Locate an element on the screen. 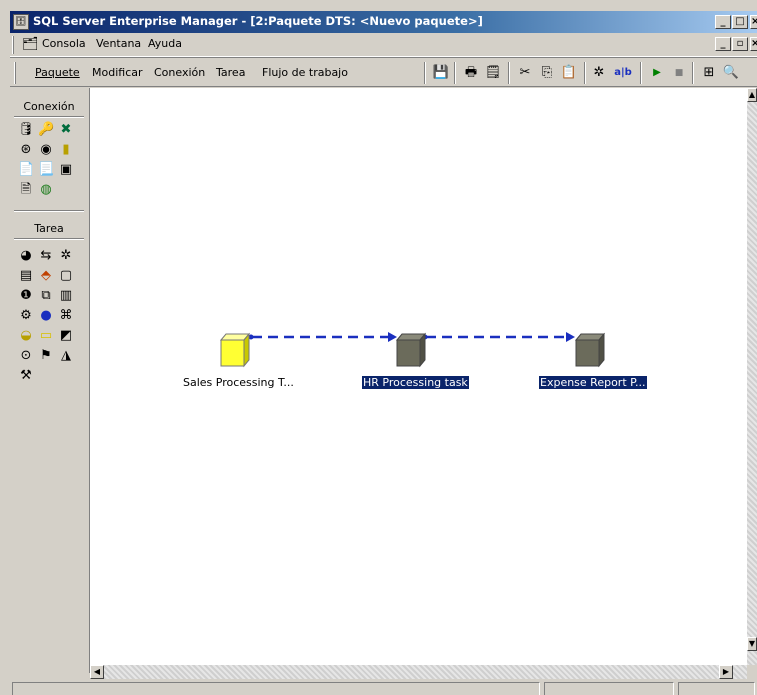 The height and width of the screenshot is (695, 757). child-minimize-button: _ is located at coordinates (723, 44).